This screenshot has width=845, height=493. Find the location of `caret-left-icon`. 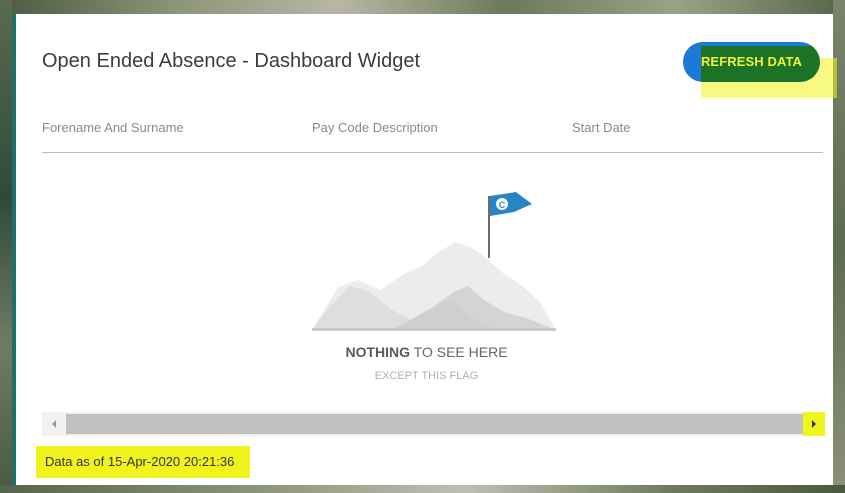

caret-left-icon is located at coordinates (54, 424).